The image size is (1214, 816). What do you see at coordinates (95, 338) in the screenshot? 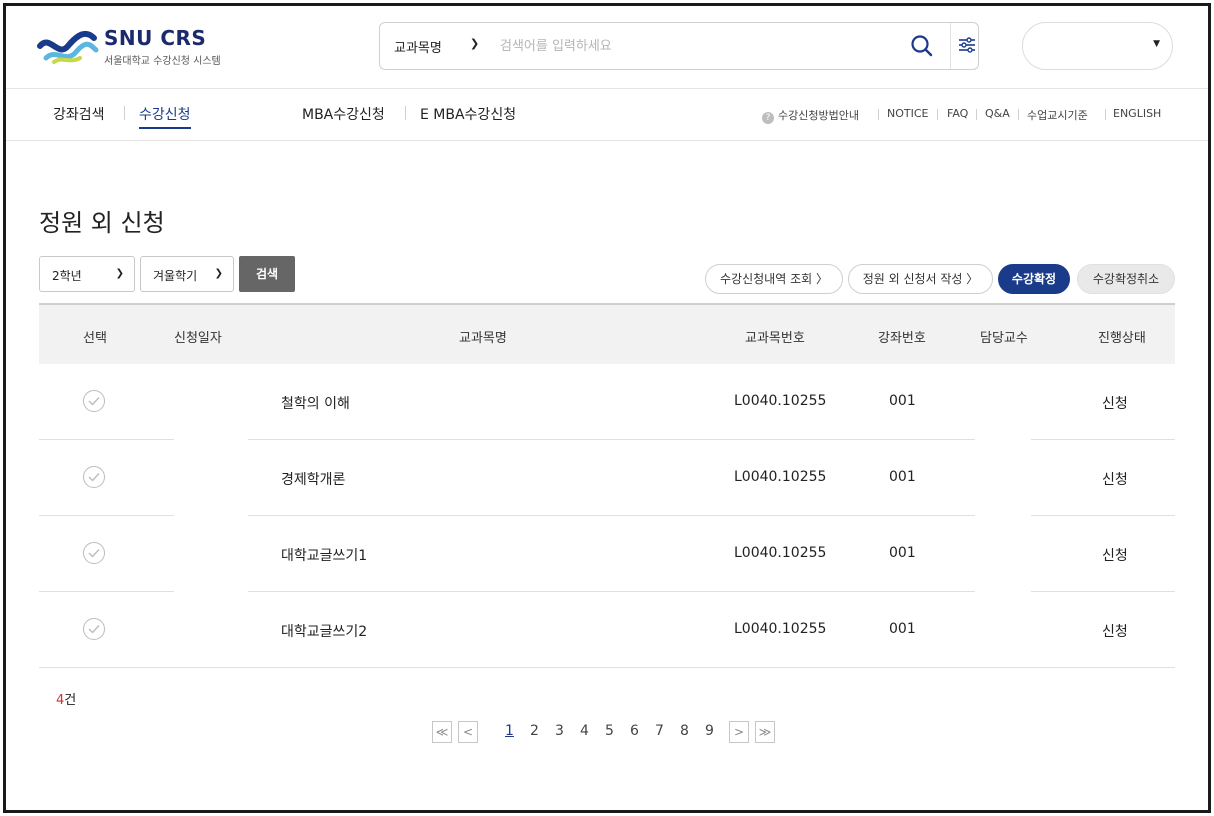
I see `col-select: 선택` at bounding box center [95, 338].